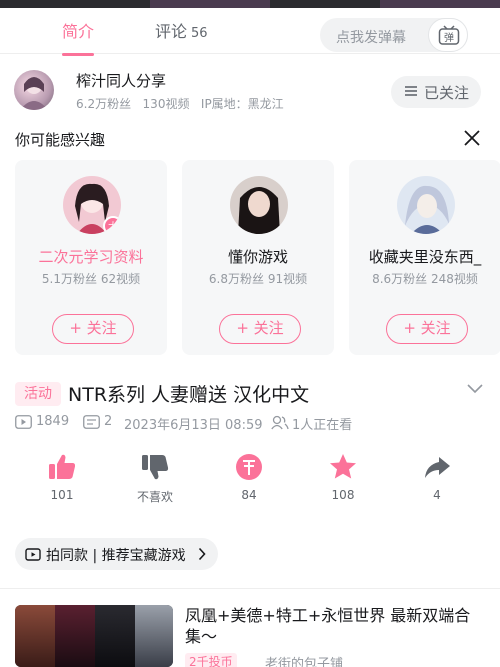 This screenshot has width=500, height=667. I want to click on close-icon, so click(472, 138).